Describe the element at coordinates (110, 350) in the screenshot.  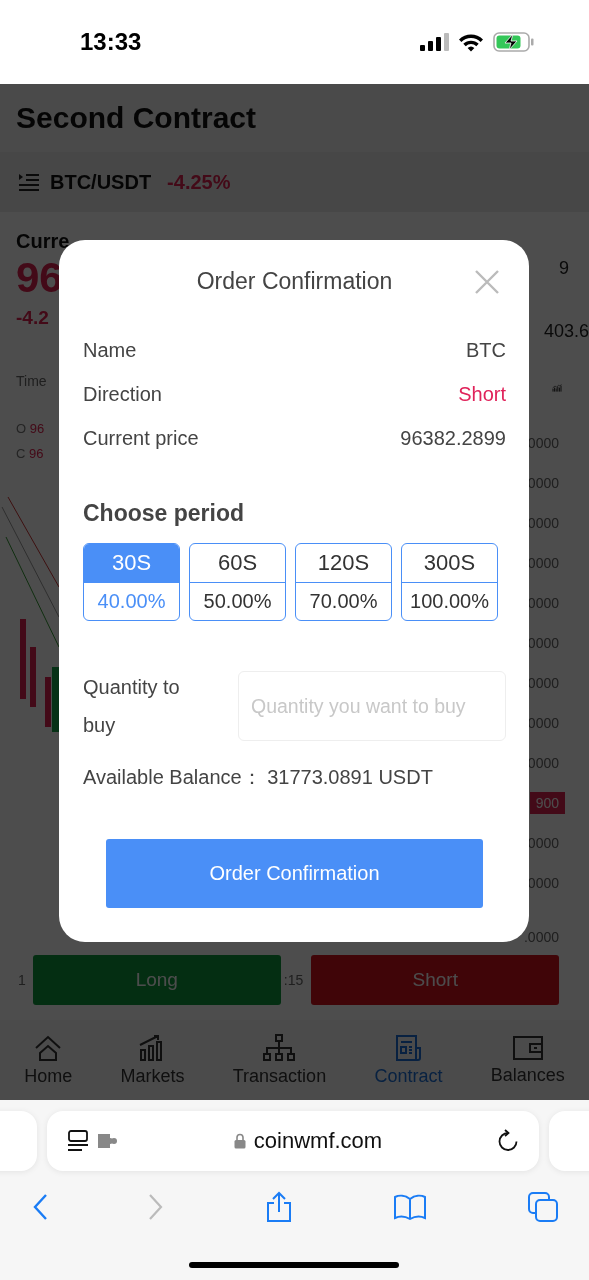
I see `field-label: Name` at that location.